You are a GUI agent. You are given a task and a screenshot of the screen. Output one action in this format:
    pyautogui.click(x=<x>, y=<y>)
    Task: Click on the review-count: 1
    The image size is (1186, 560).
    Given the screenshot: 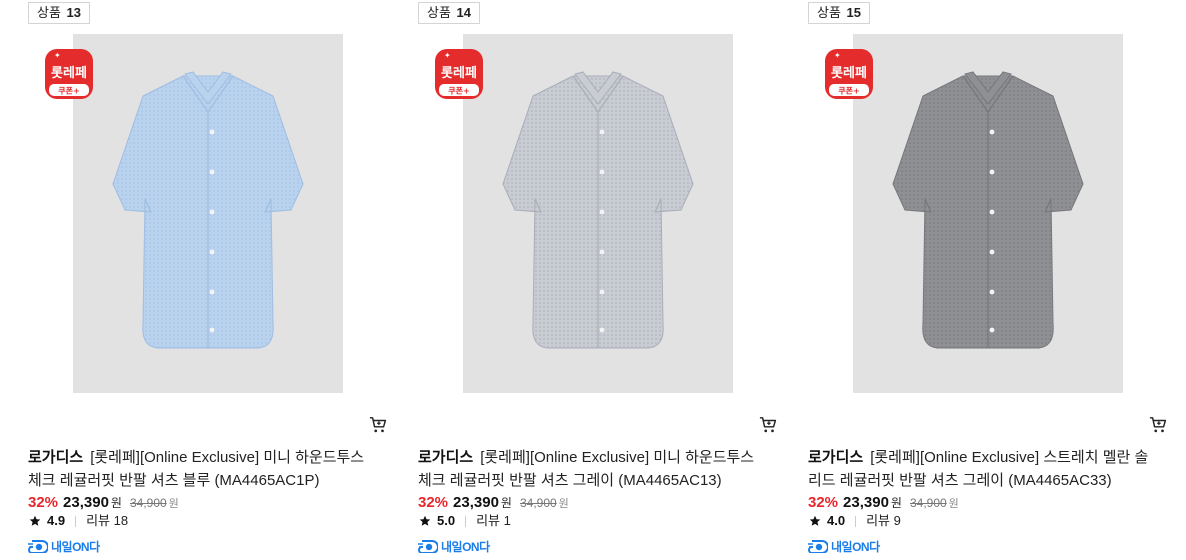 What is the action you would take?
    pyautogui.click(x=507, y=520)
    